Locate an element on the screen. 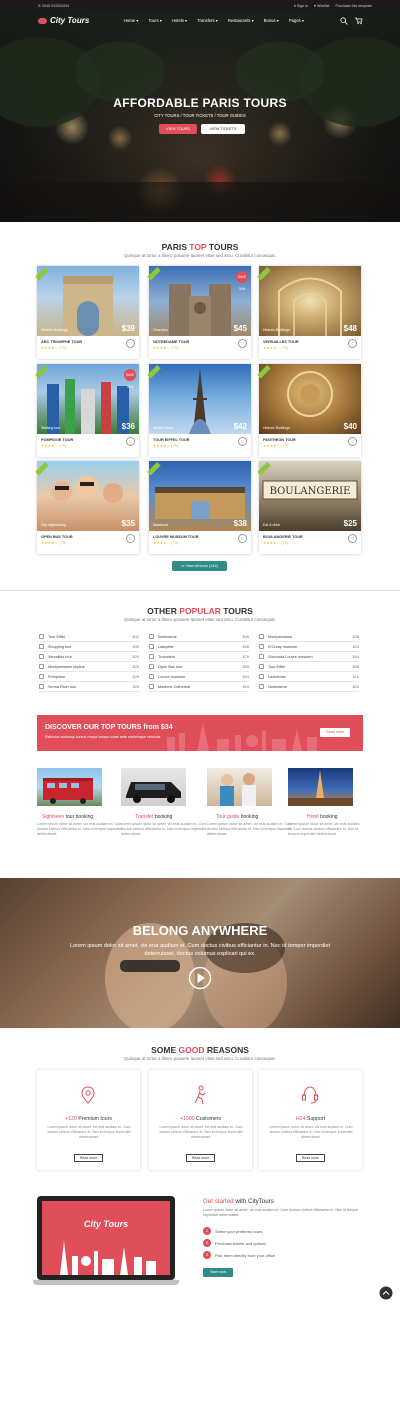 This screenshot has height=1410, width=400. popular-tours-title: OTHER POPULAR TOURS is located at coordinates (200, 611).